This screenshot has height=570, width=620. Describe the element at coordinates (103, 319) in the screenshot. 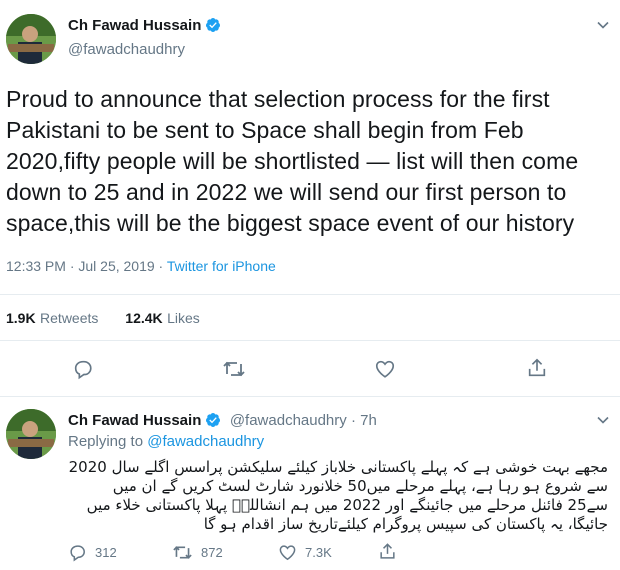

I see `tweet-stats: 1.9K Retweets 12.4K Likes` at that location.